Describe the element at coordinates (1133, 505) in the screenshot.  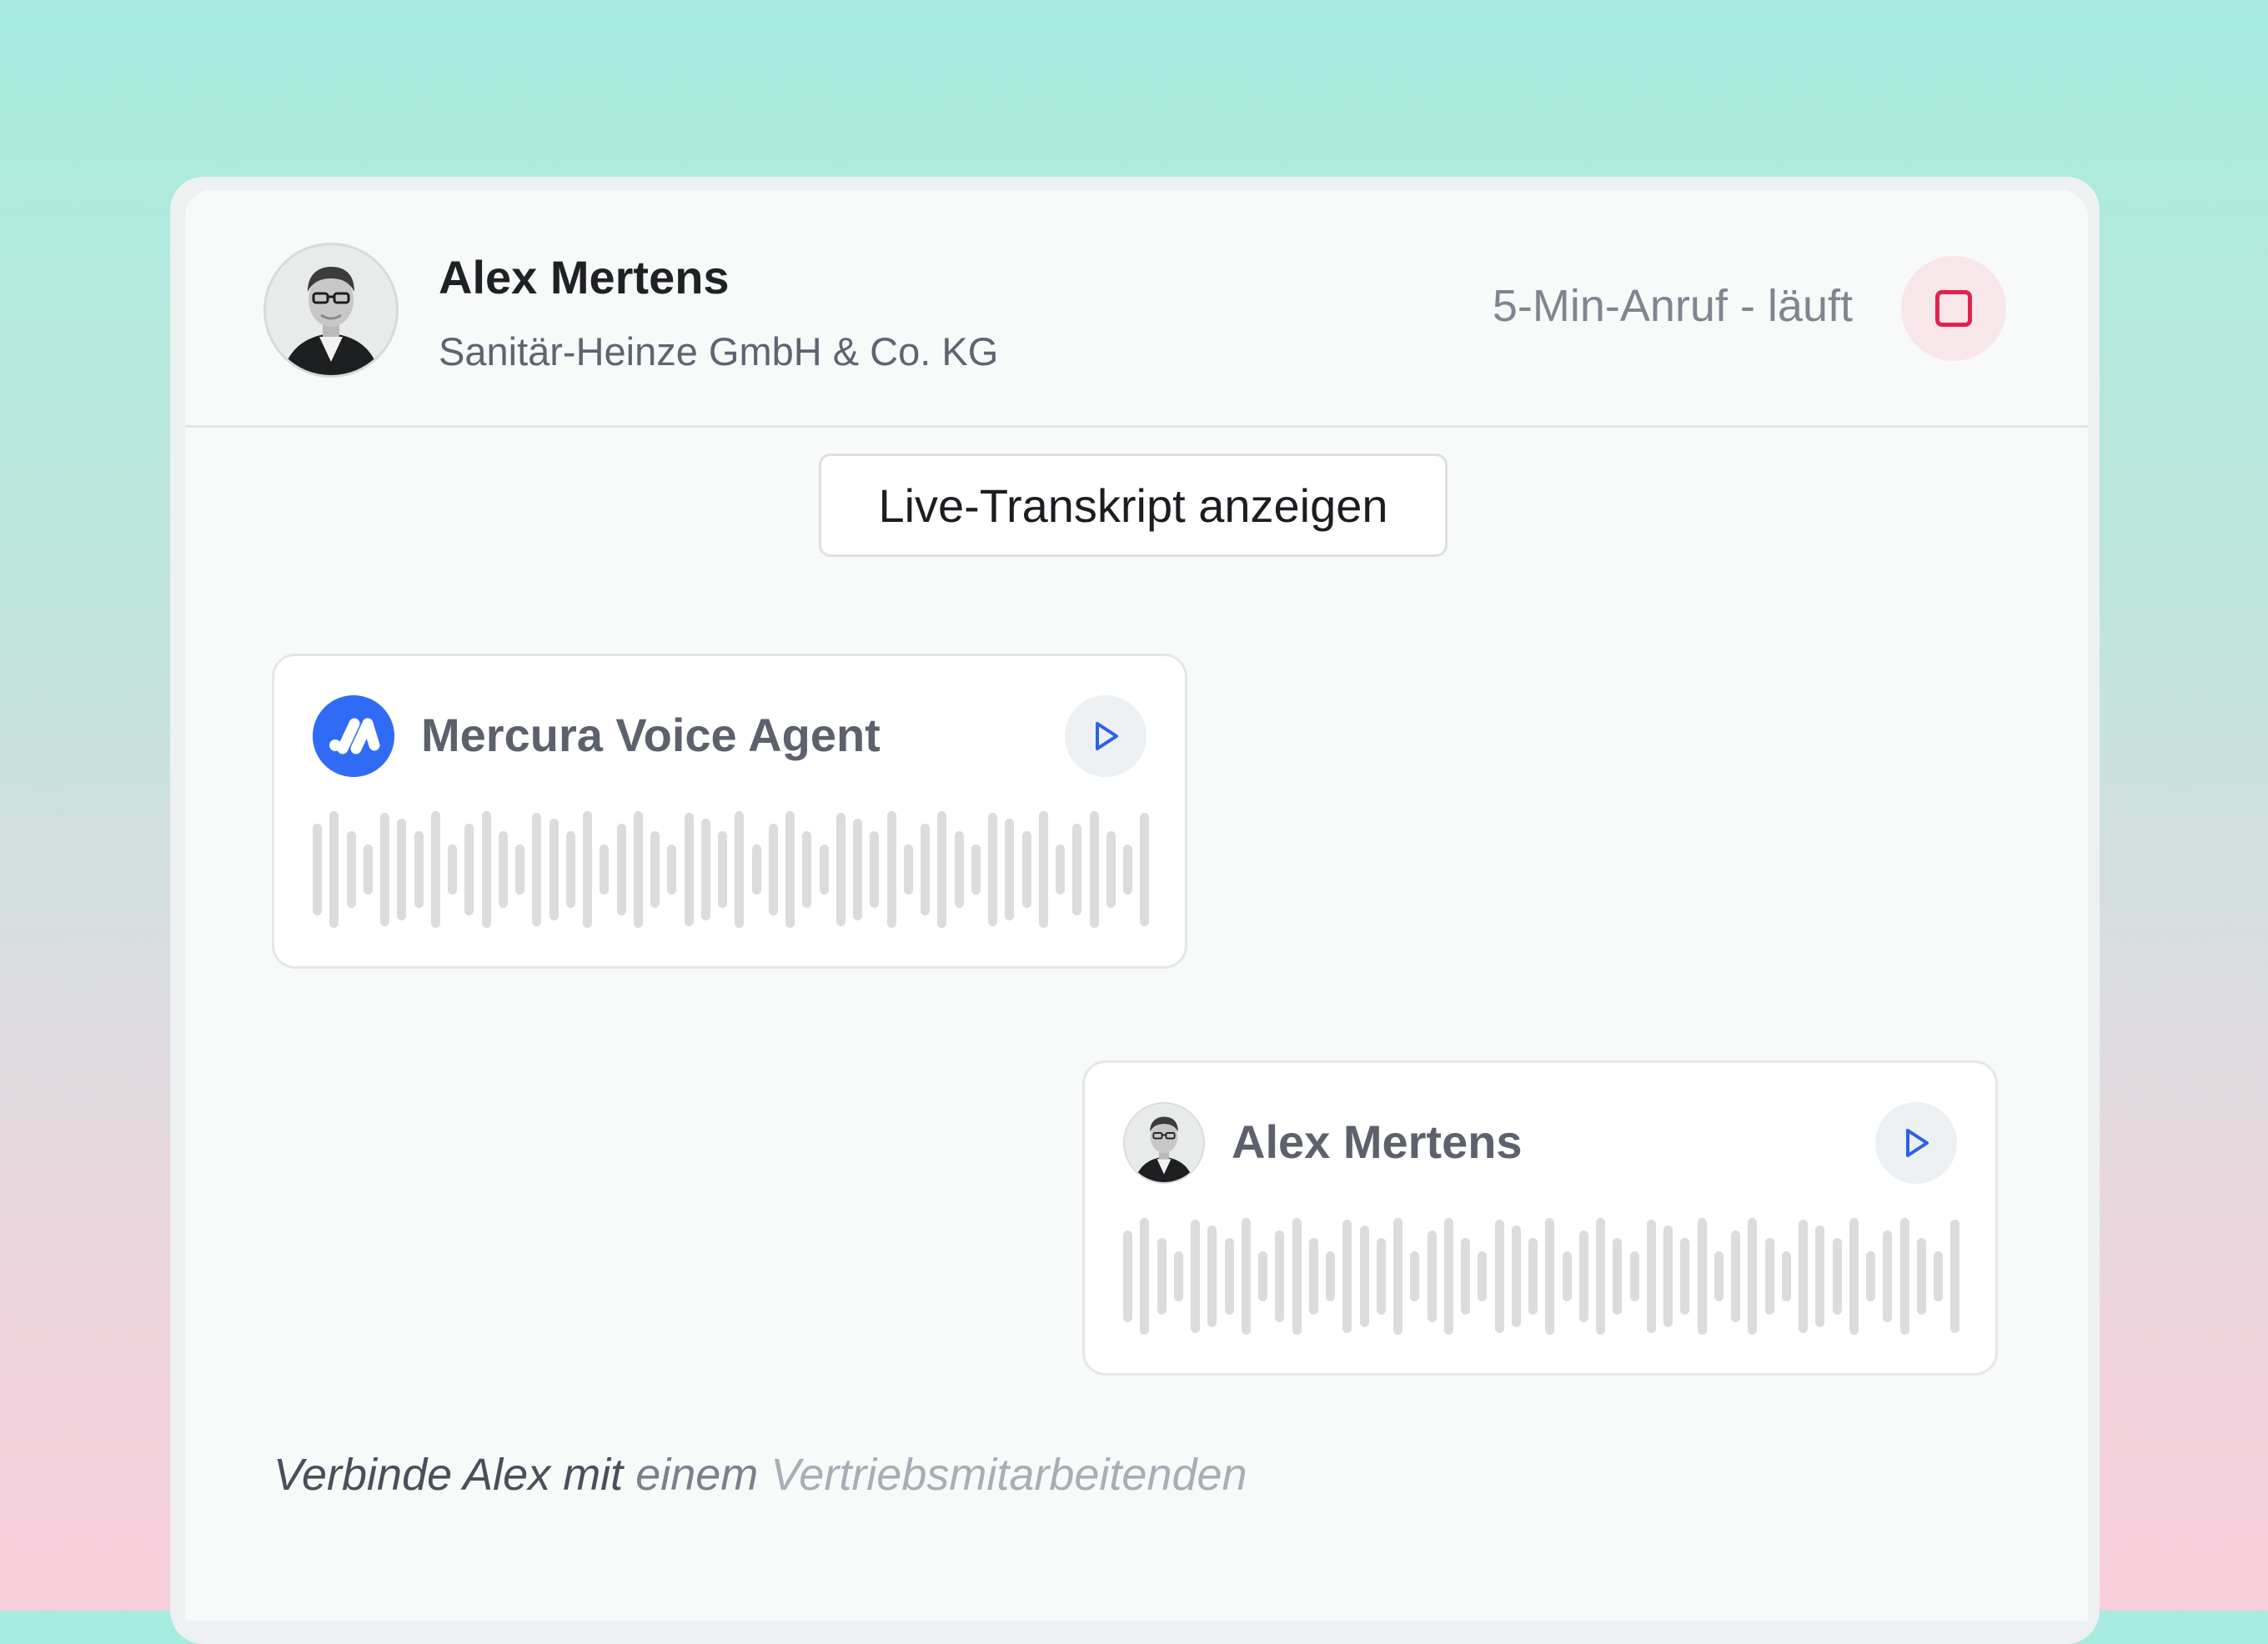
I see `live-transcript-button: Live-Transkript anzeigen` at that location.